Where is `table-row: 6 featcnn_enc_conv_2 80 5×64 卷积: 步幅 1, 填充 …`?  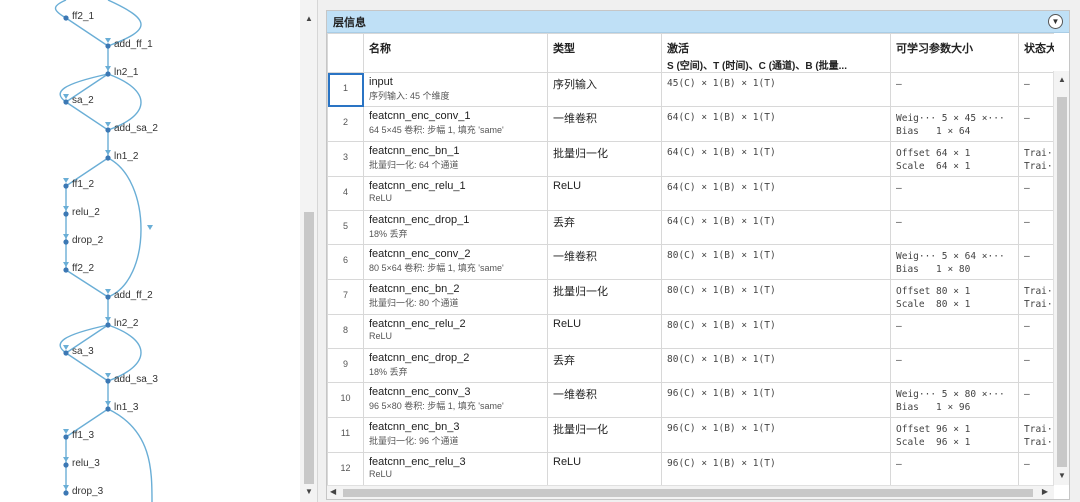
table-row: 6 featcnn_enc_conv_2 80 5×64 卷积: 步幅 1, 填充 … is located at coordinates (690, 262).